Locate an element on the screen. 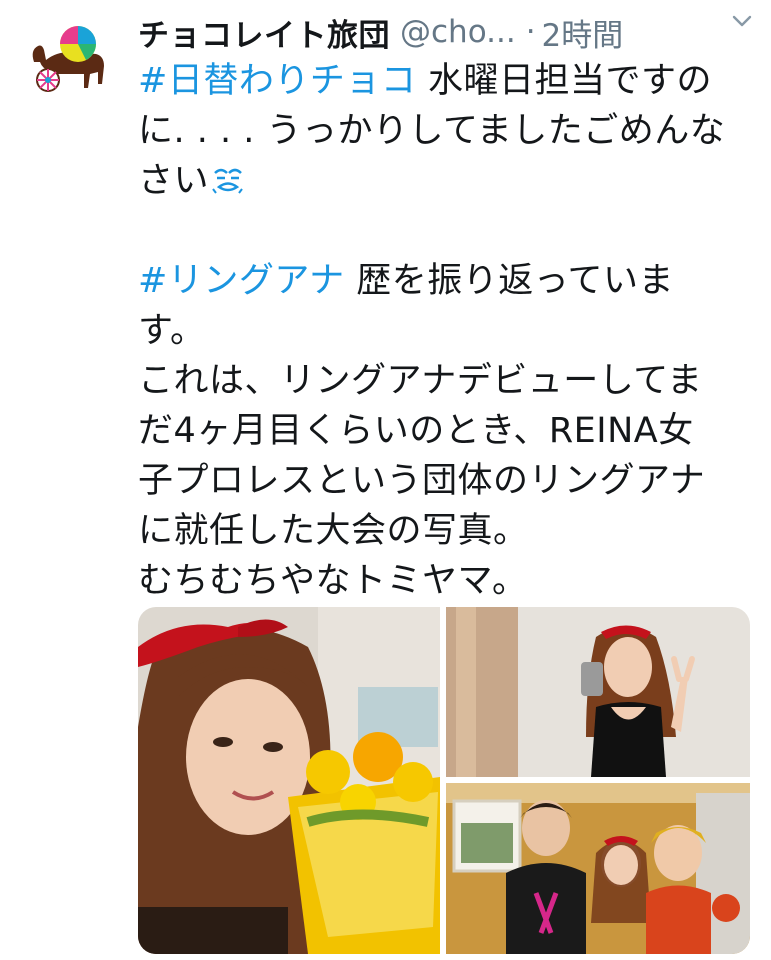  hashtag-link: #日替わりチョコ is located at coordinates (277, 81).